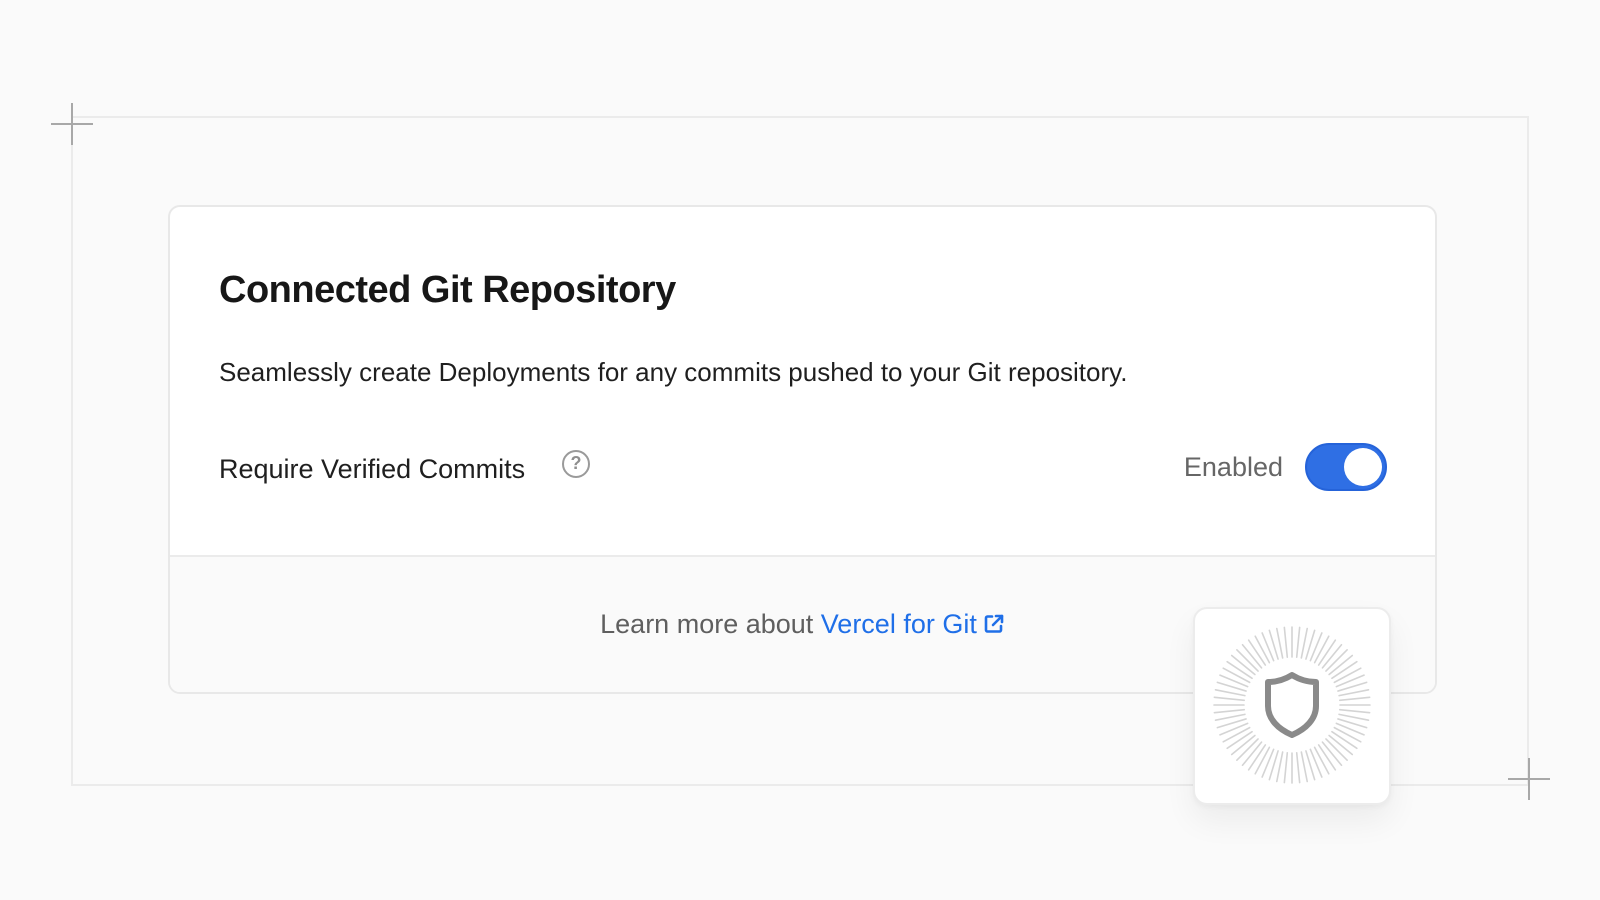 Image resolution: width=1600 pixels, height=900 pixels. I want to click on learn-more-prefix: Learn more about, so click(710, 624).